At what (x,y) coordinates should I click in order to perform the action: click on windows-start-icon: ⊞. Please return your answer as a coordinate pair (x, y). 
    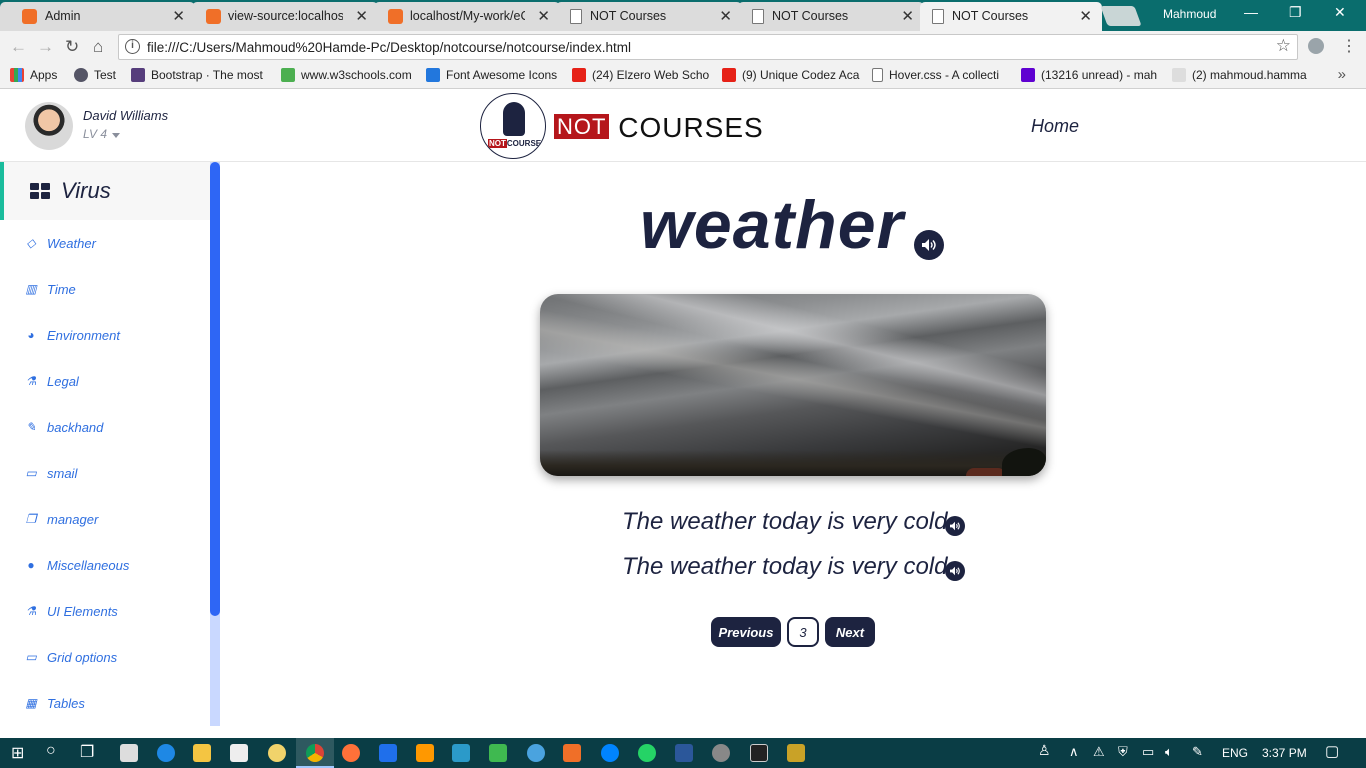
    Looking at the image, I should click on (17, 753).